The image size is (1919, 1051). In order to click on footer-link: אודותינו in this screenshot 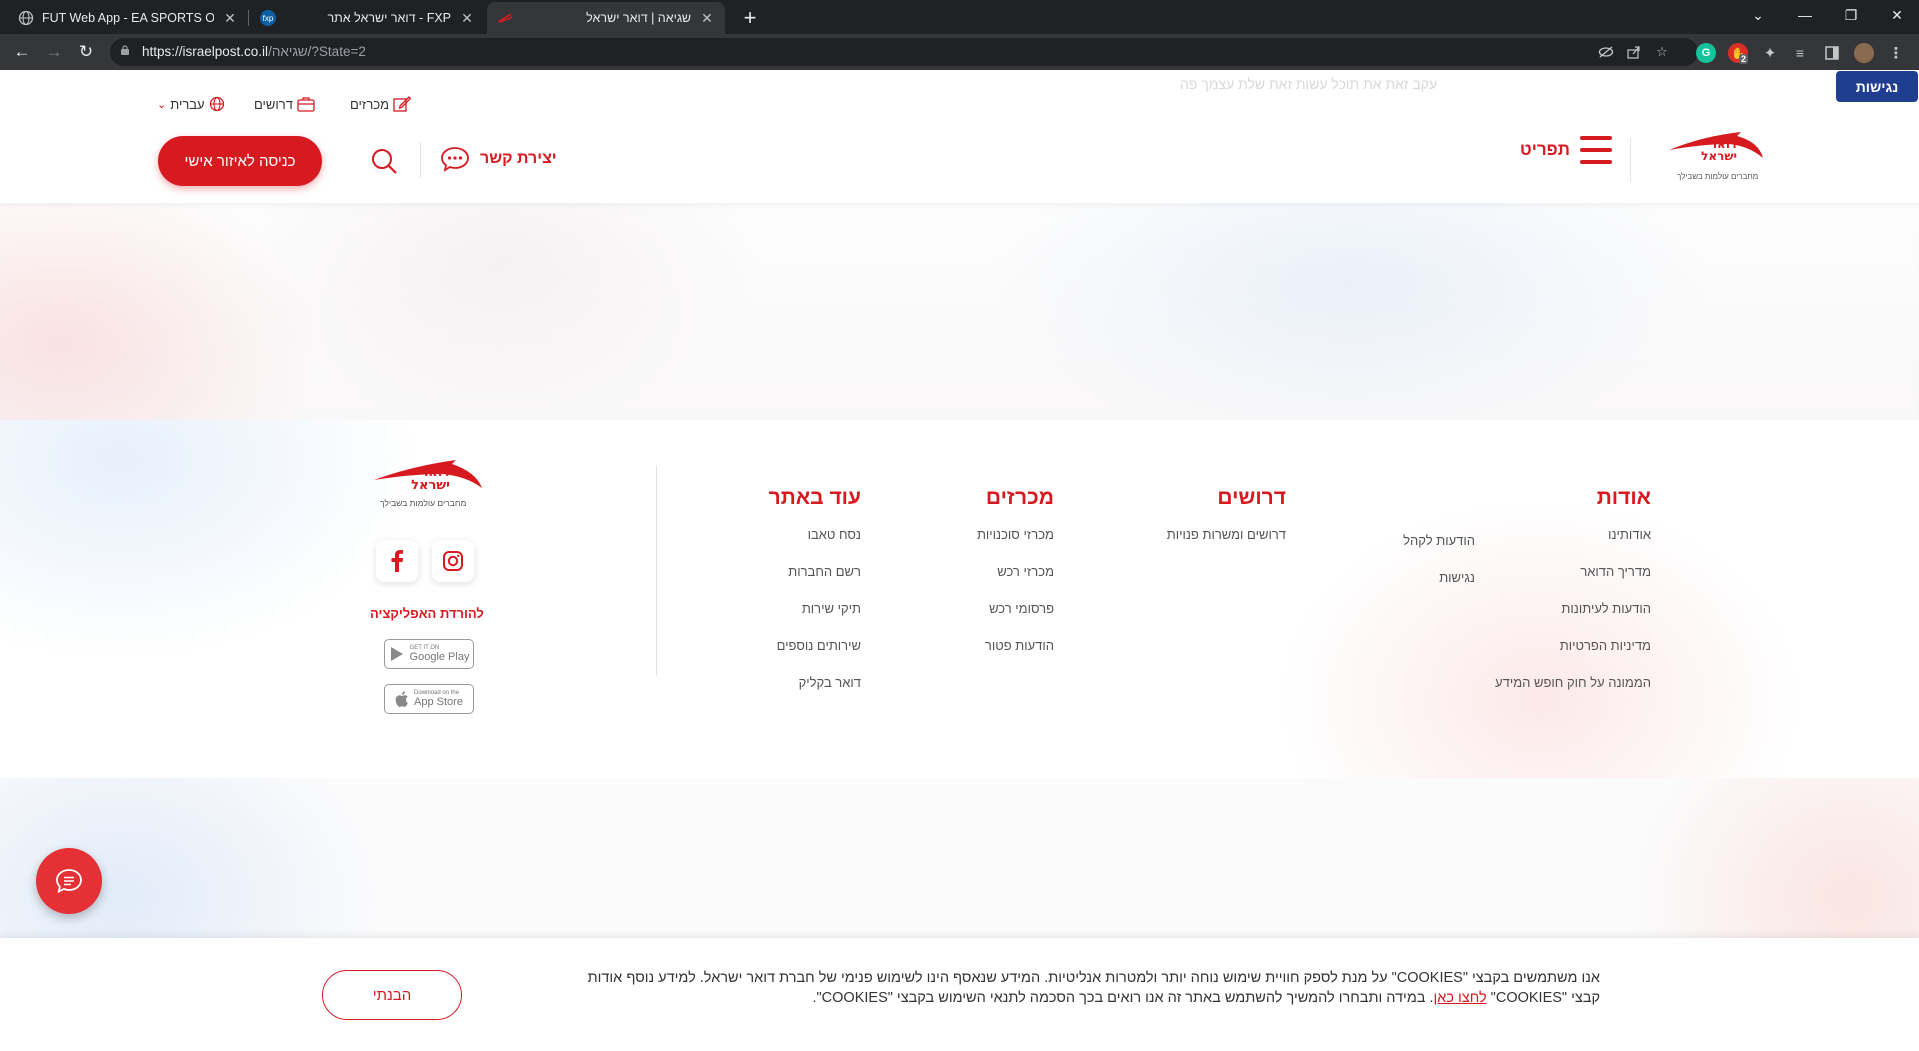, I will do `click(1573, 542)`.